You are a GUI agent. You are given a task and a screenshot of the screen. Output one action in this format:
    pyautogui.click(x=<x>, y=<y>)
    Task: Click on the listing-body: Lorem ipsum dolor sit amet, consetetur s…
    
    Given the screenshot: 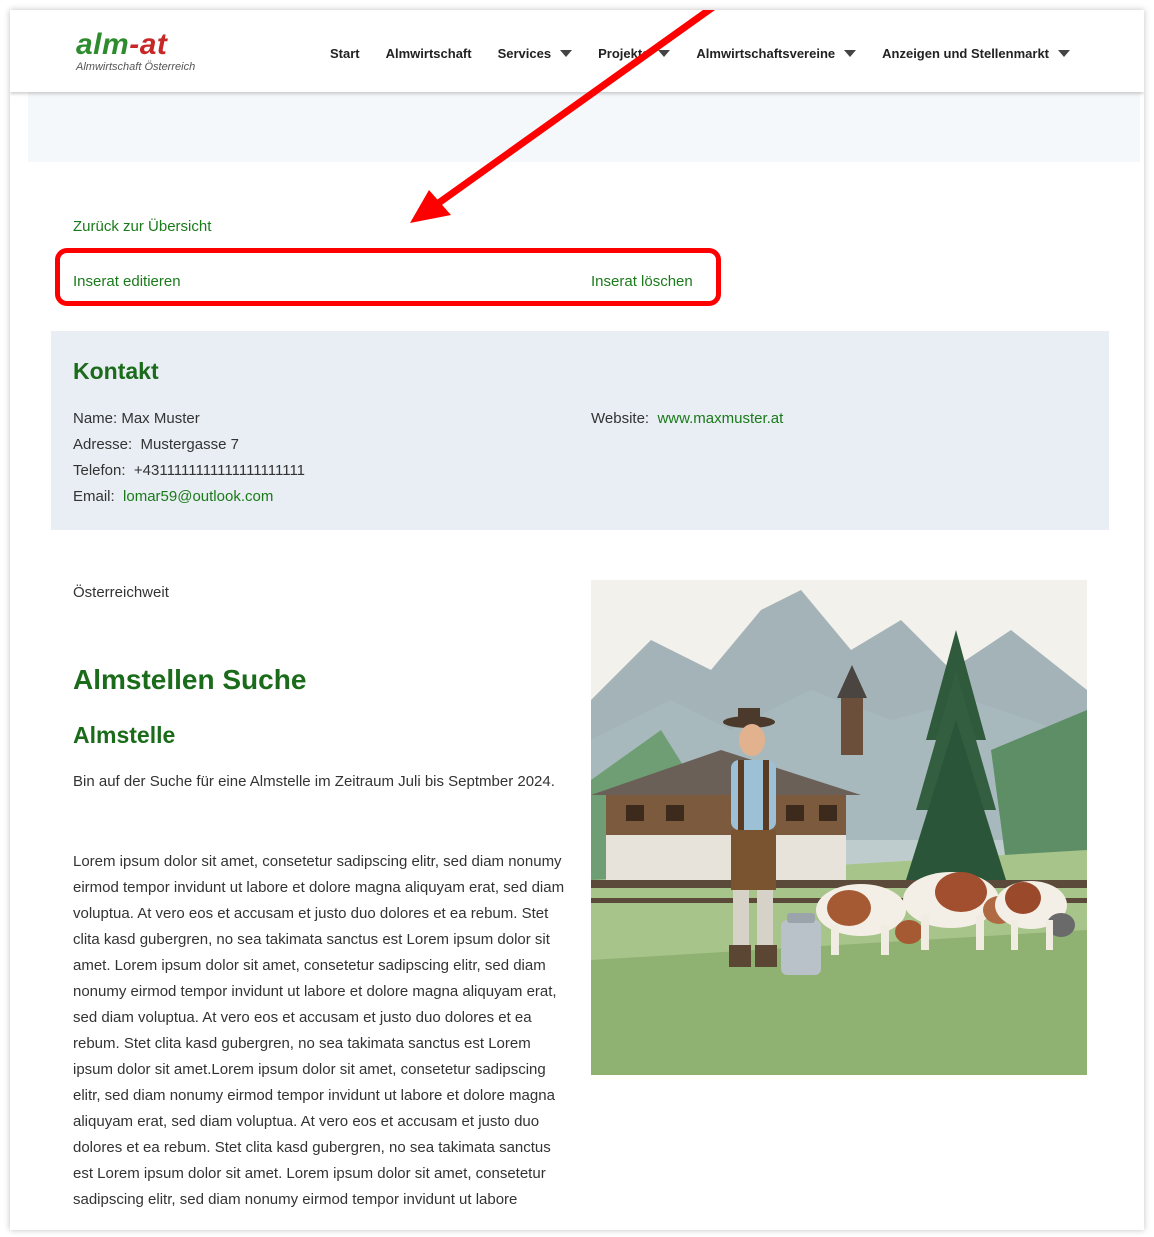 What is the action you would take?
    pyautogui.click(x=319, y=1030)
    